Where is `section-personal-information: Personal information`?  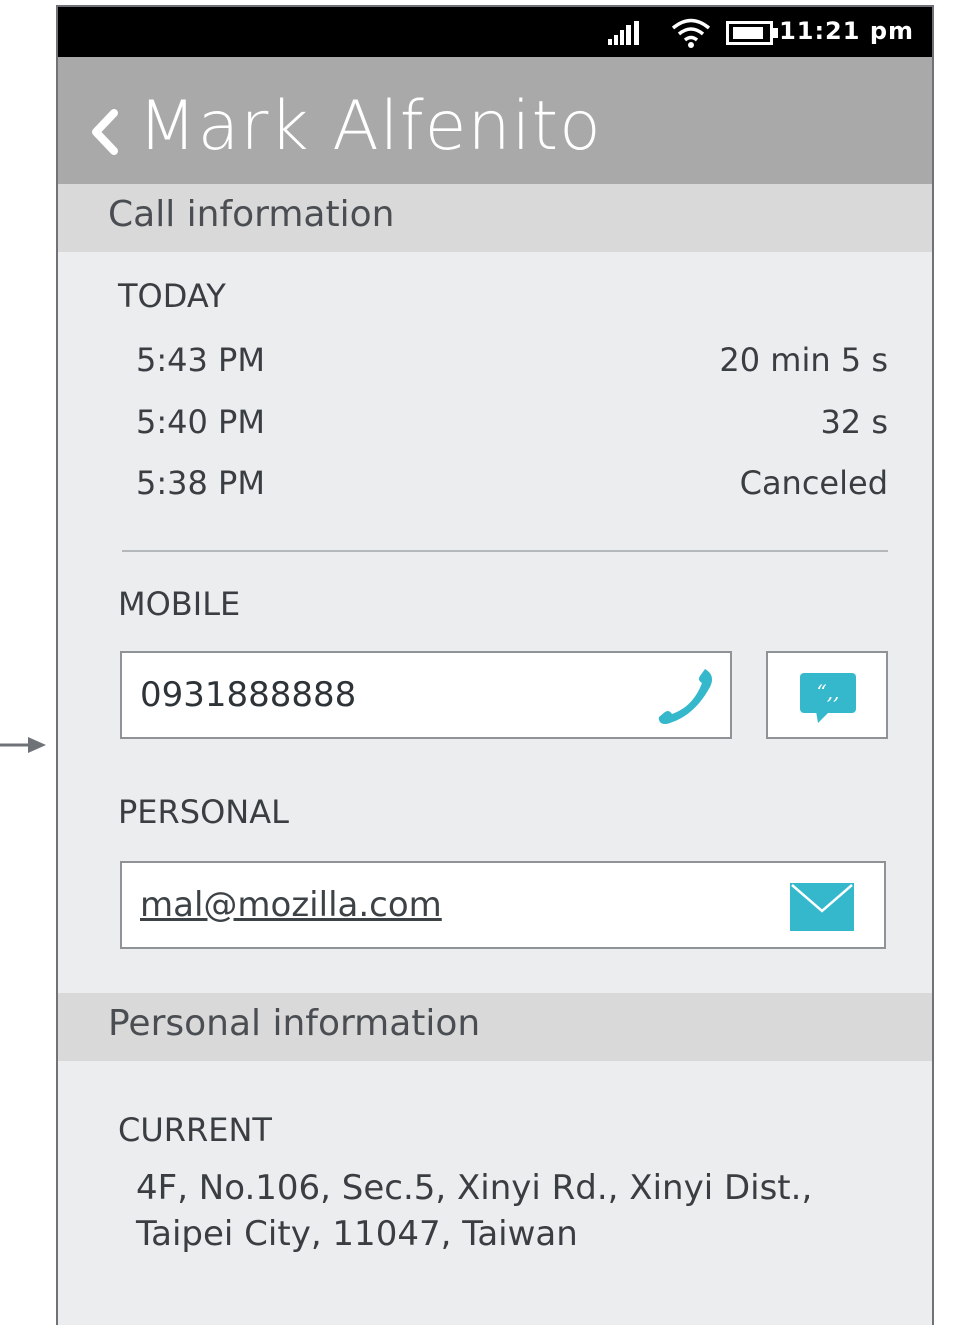 section-personal-information: Personal information is located at coordinates (495, 1027).